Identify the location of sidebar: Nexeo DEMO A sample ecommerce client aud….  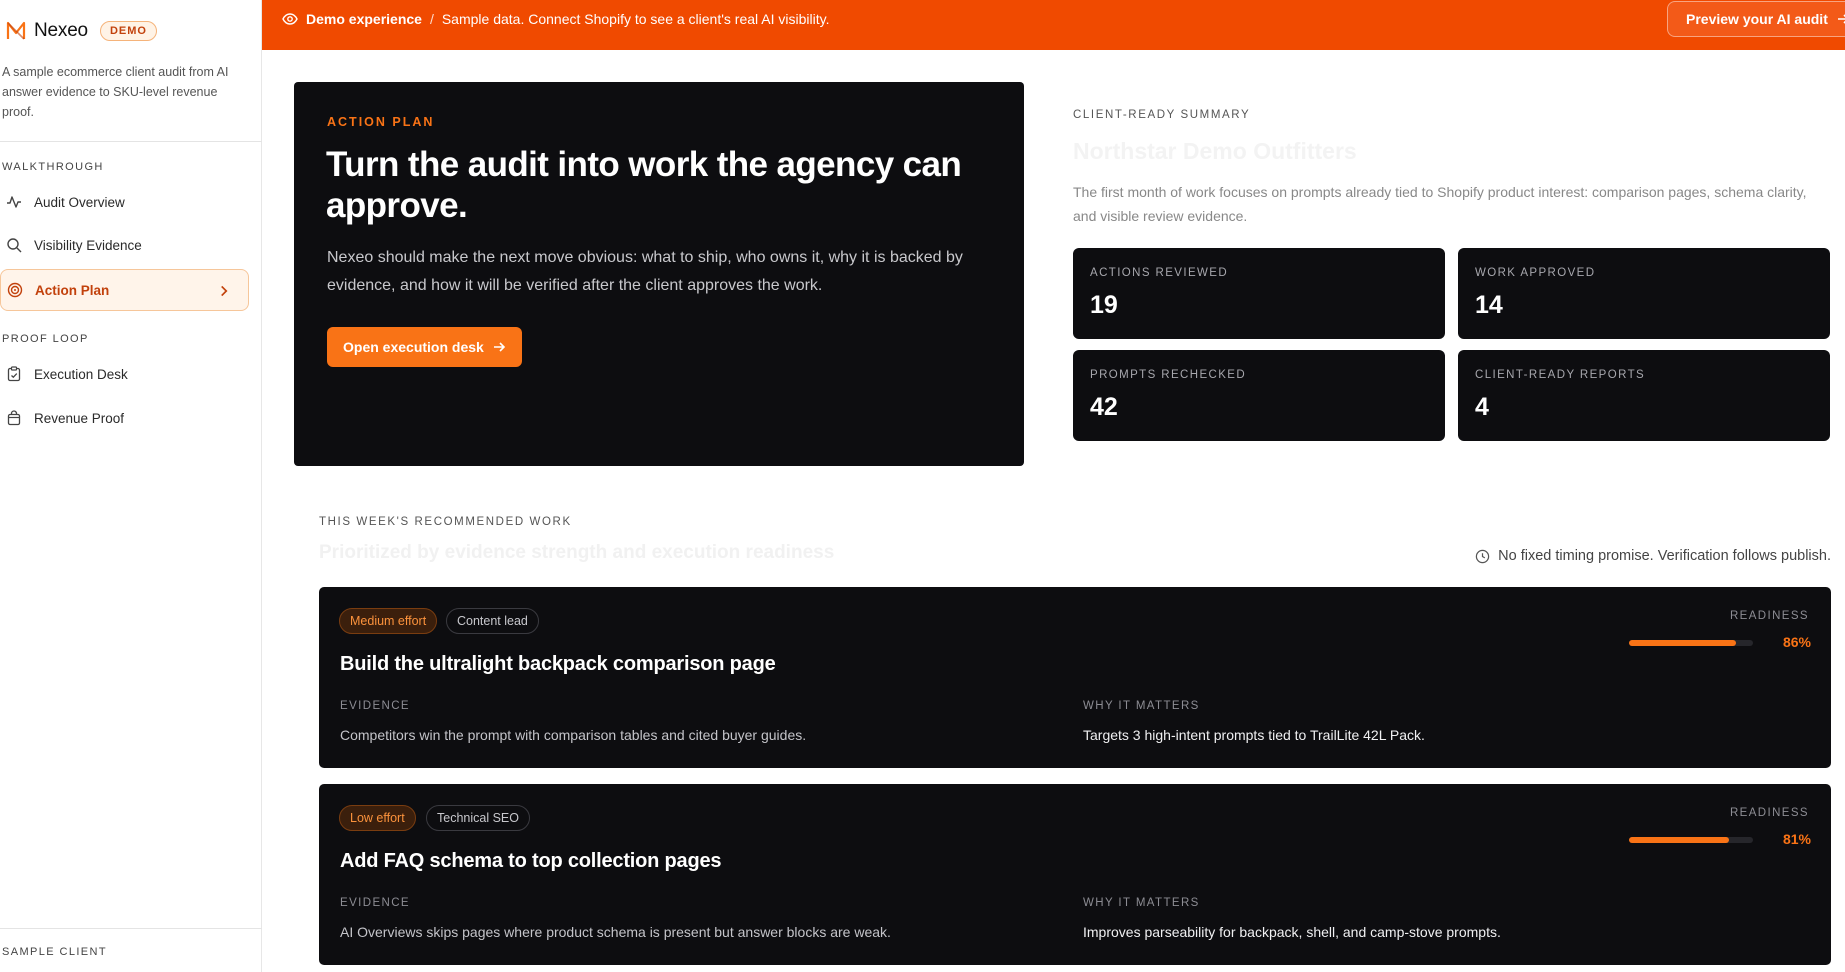
(131, 486).